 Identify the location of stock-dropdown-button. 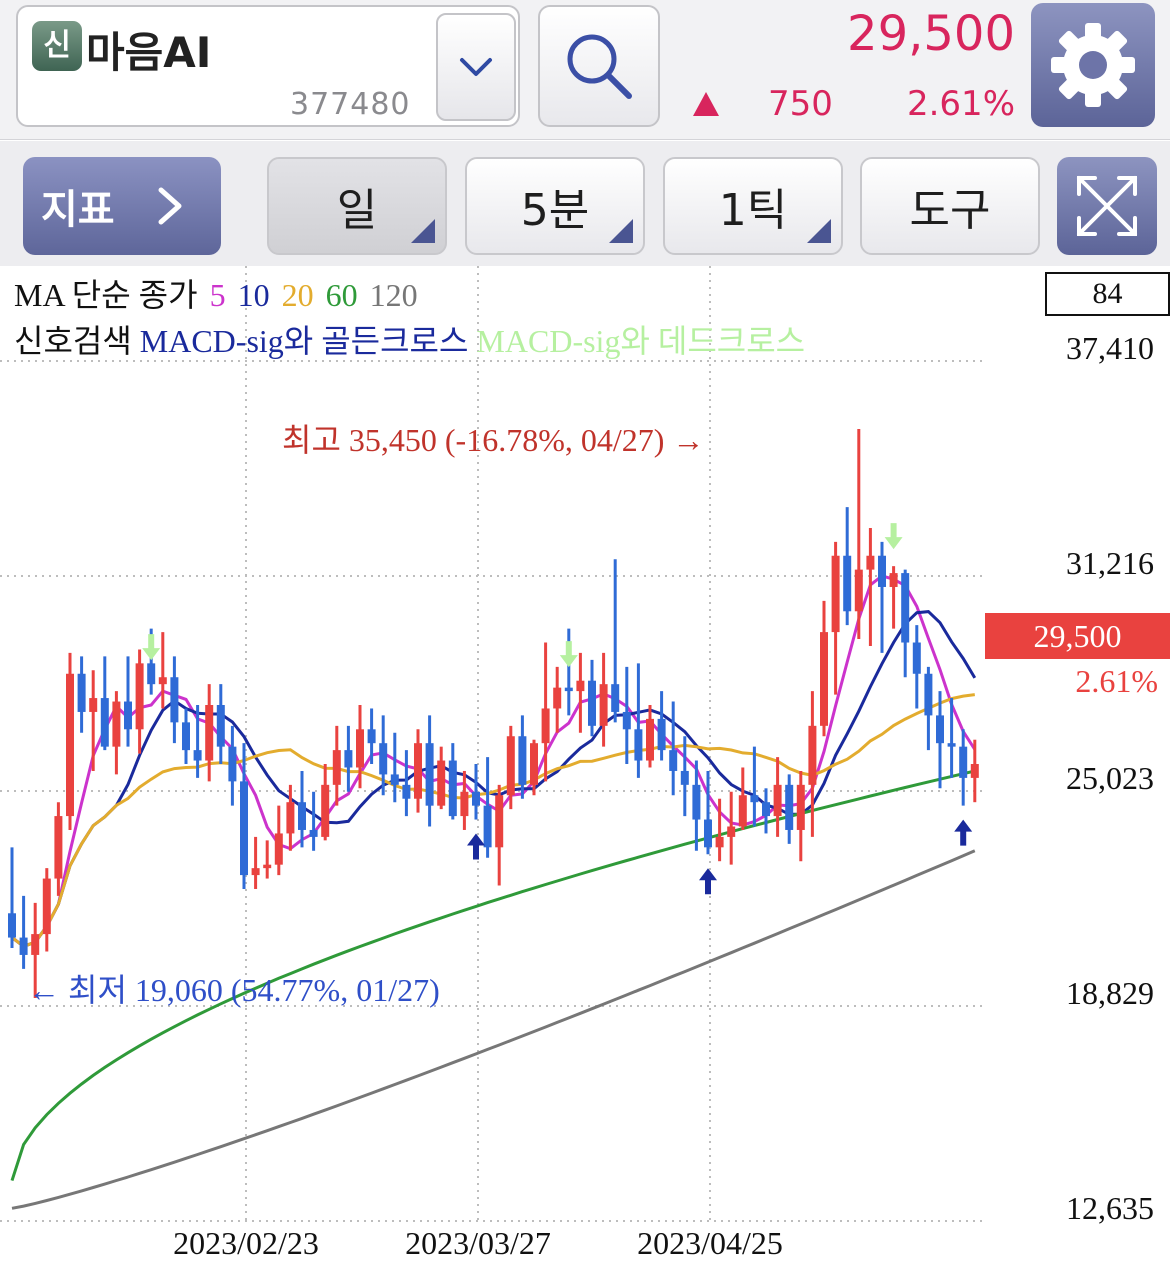
(476, 67).